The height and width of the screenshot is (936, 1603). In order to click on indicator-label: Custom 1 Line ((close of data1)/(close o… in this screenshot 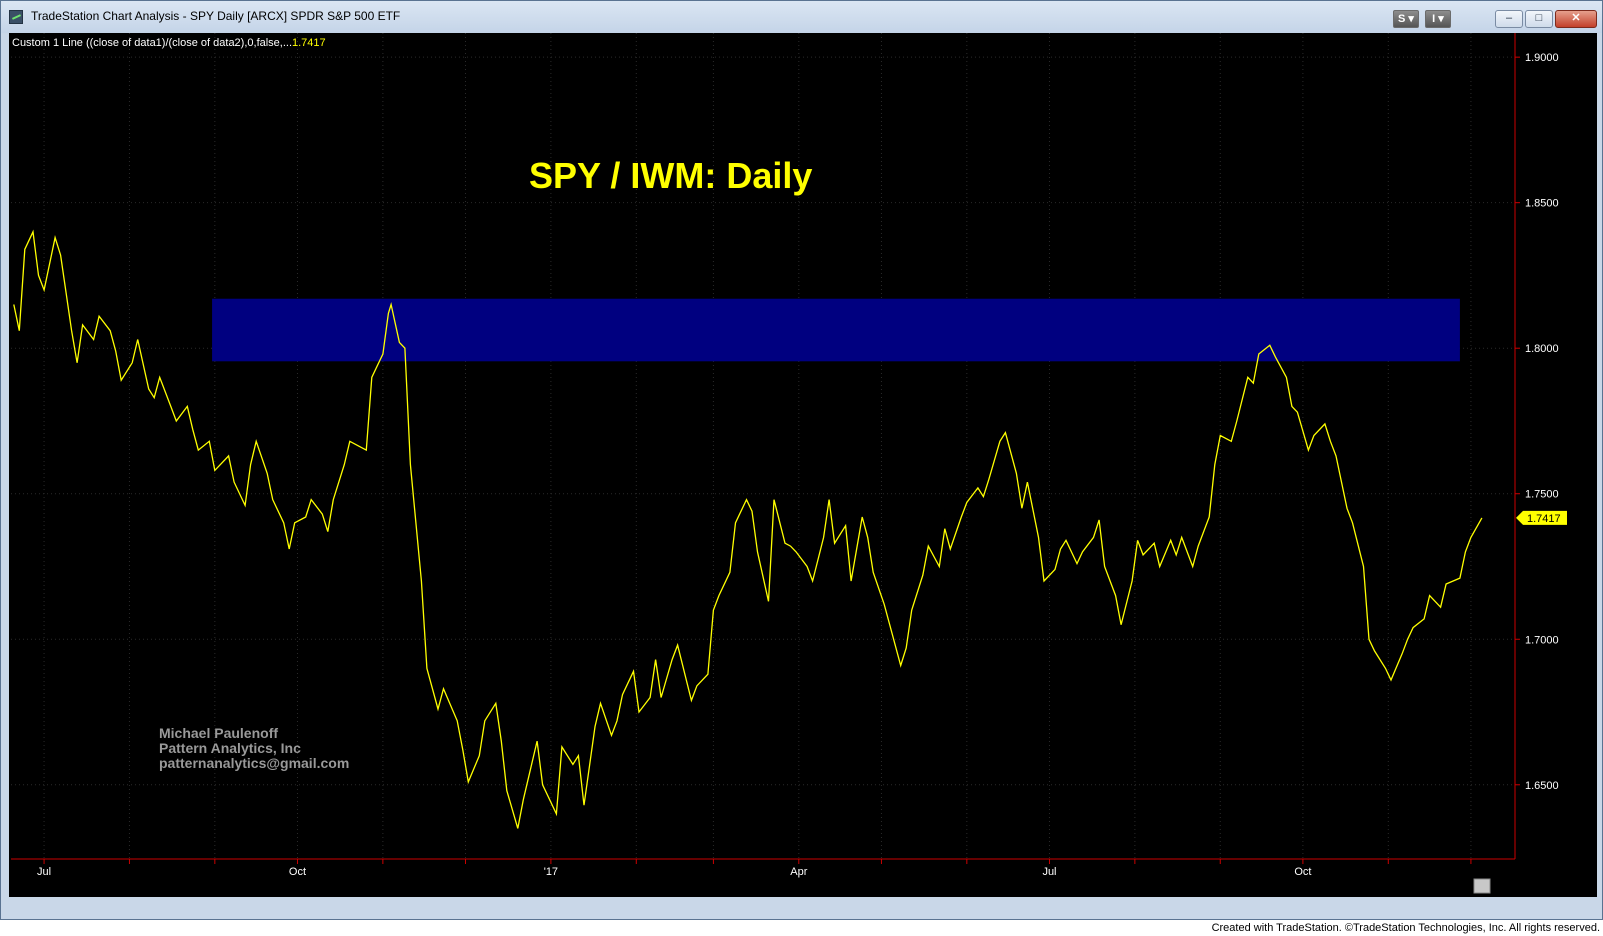, I will do `click(152, 43)`.